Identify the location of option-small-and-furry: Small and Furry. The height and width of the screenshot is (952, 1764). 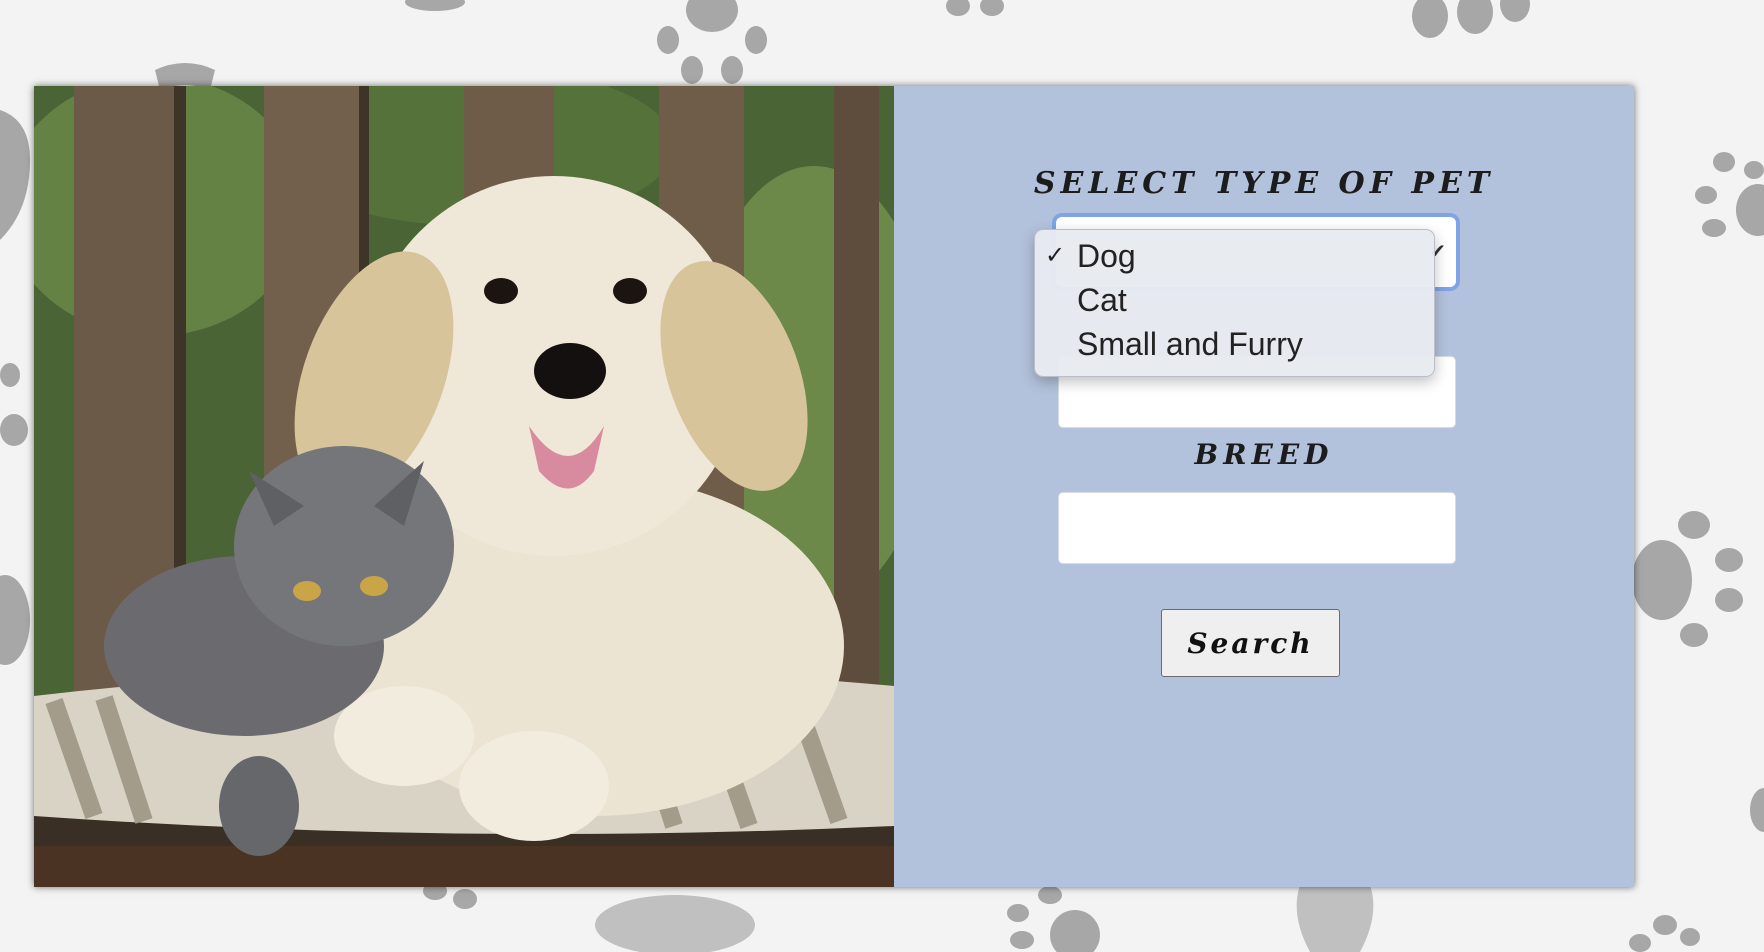
(1234, 344).